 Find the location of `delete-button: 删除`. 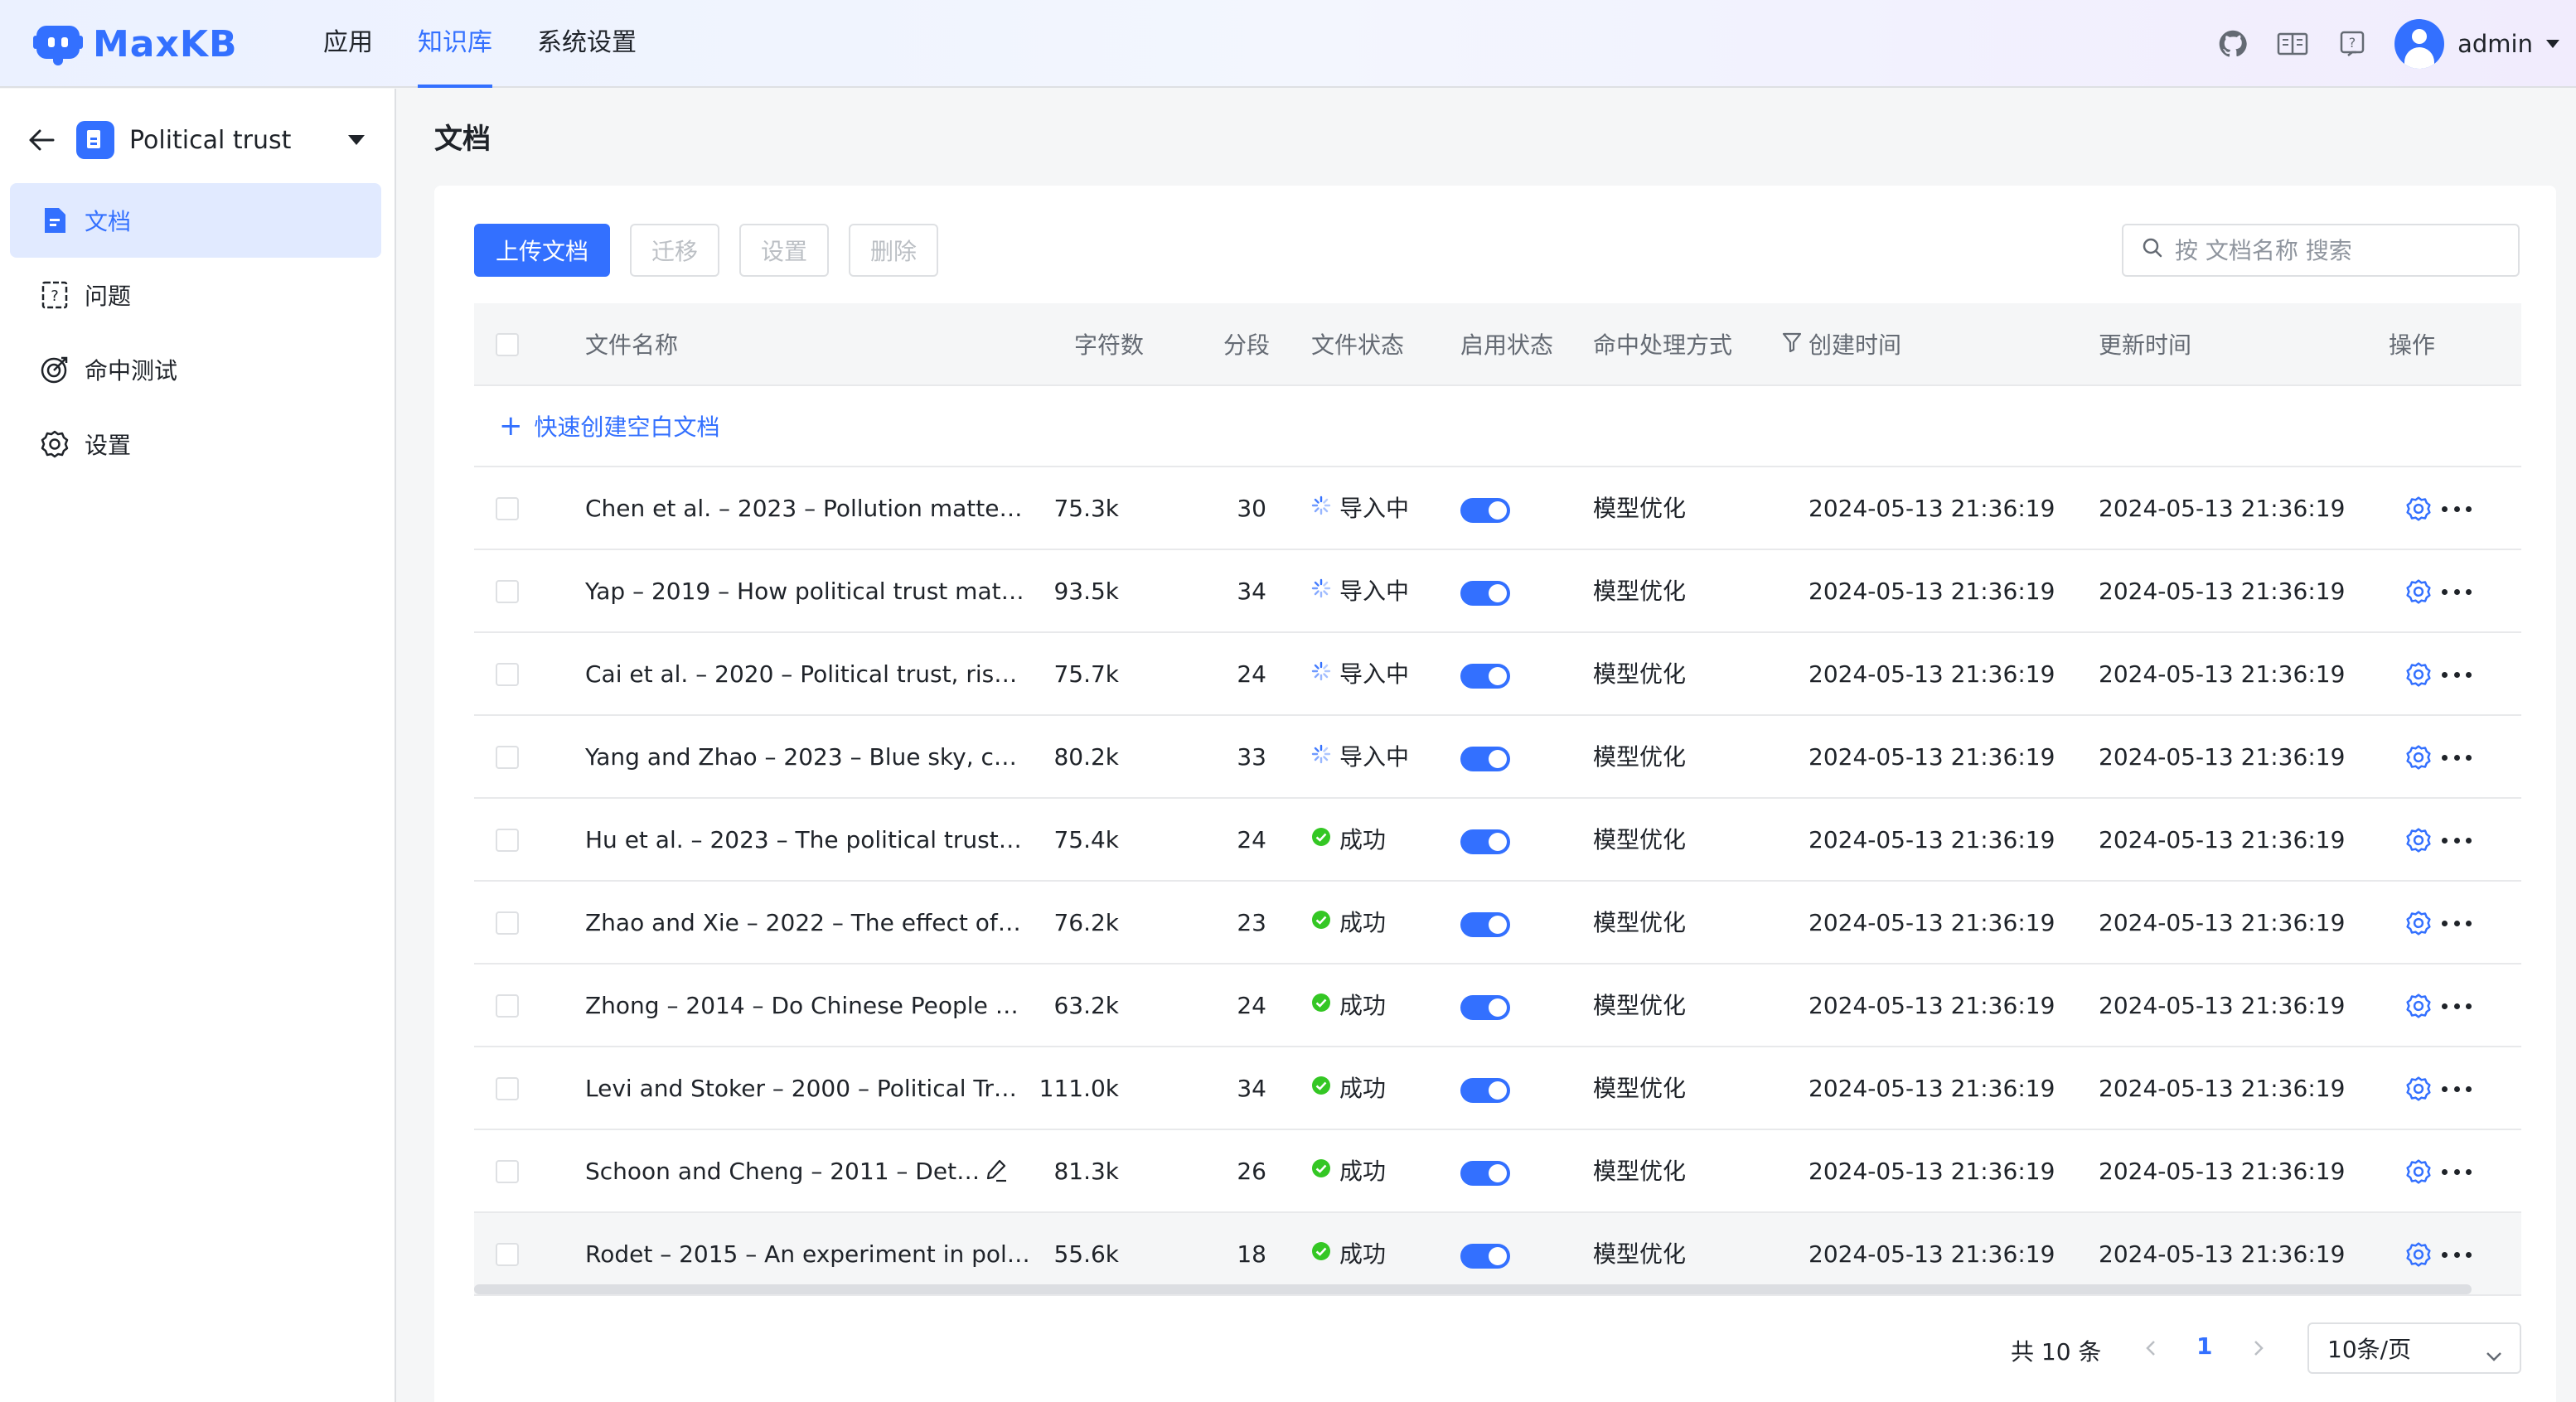

delete-button: 删除 is located at coordinates (893, 251).